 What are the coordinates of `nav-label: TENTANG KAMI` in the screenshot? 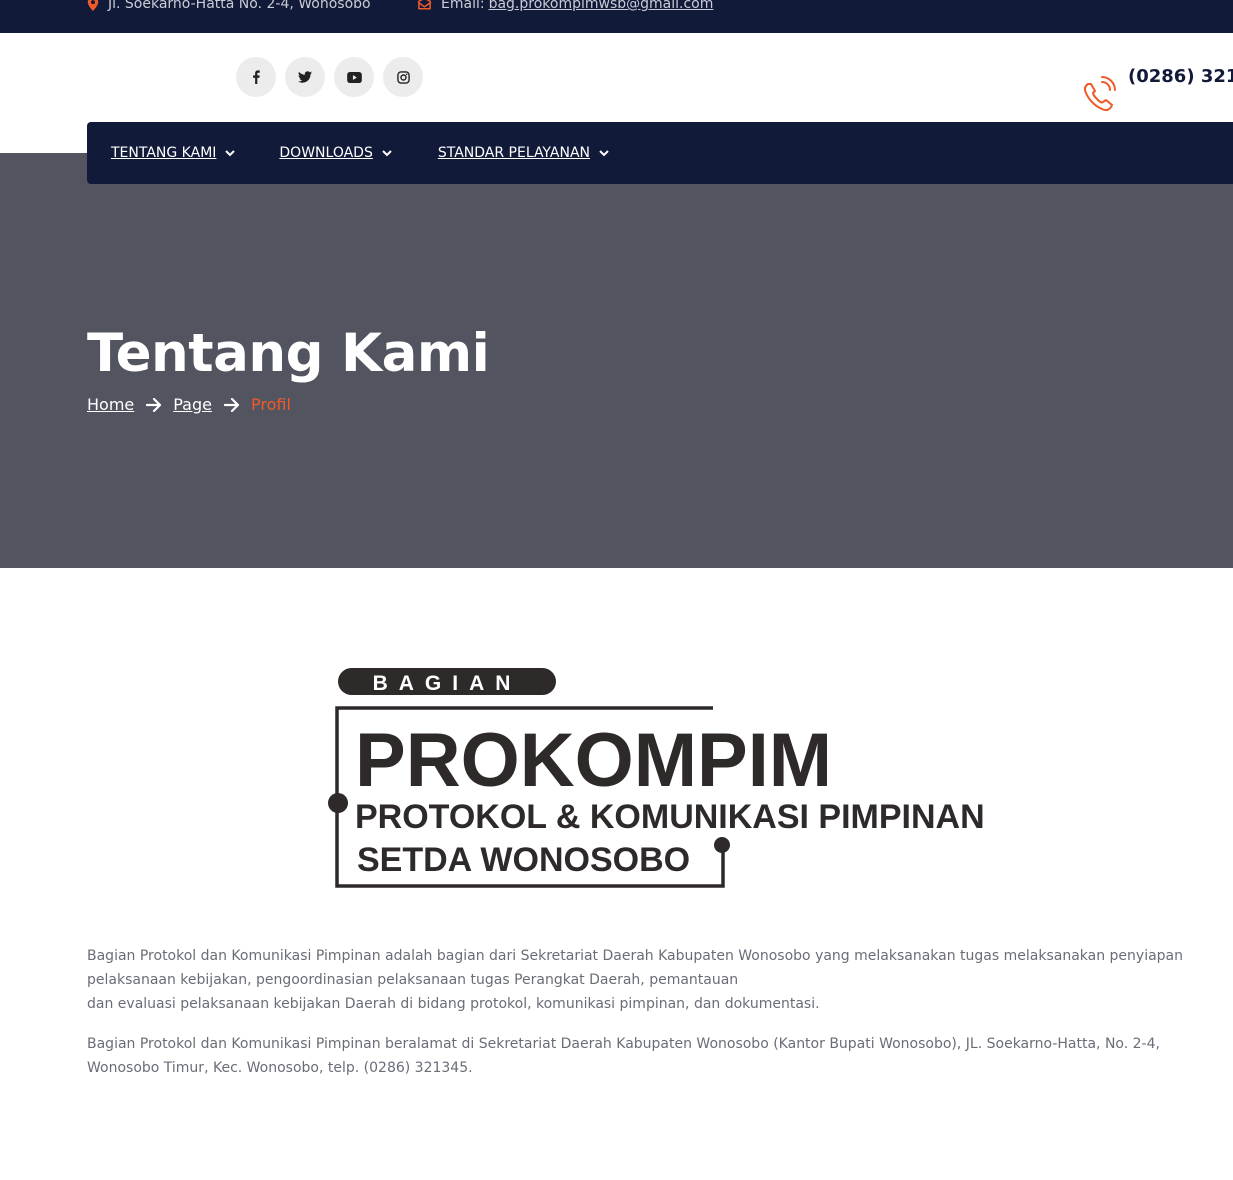 It's located at (164, 153).